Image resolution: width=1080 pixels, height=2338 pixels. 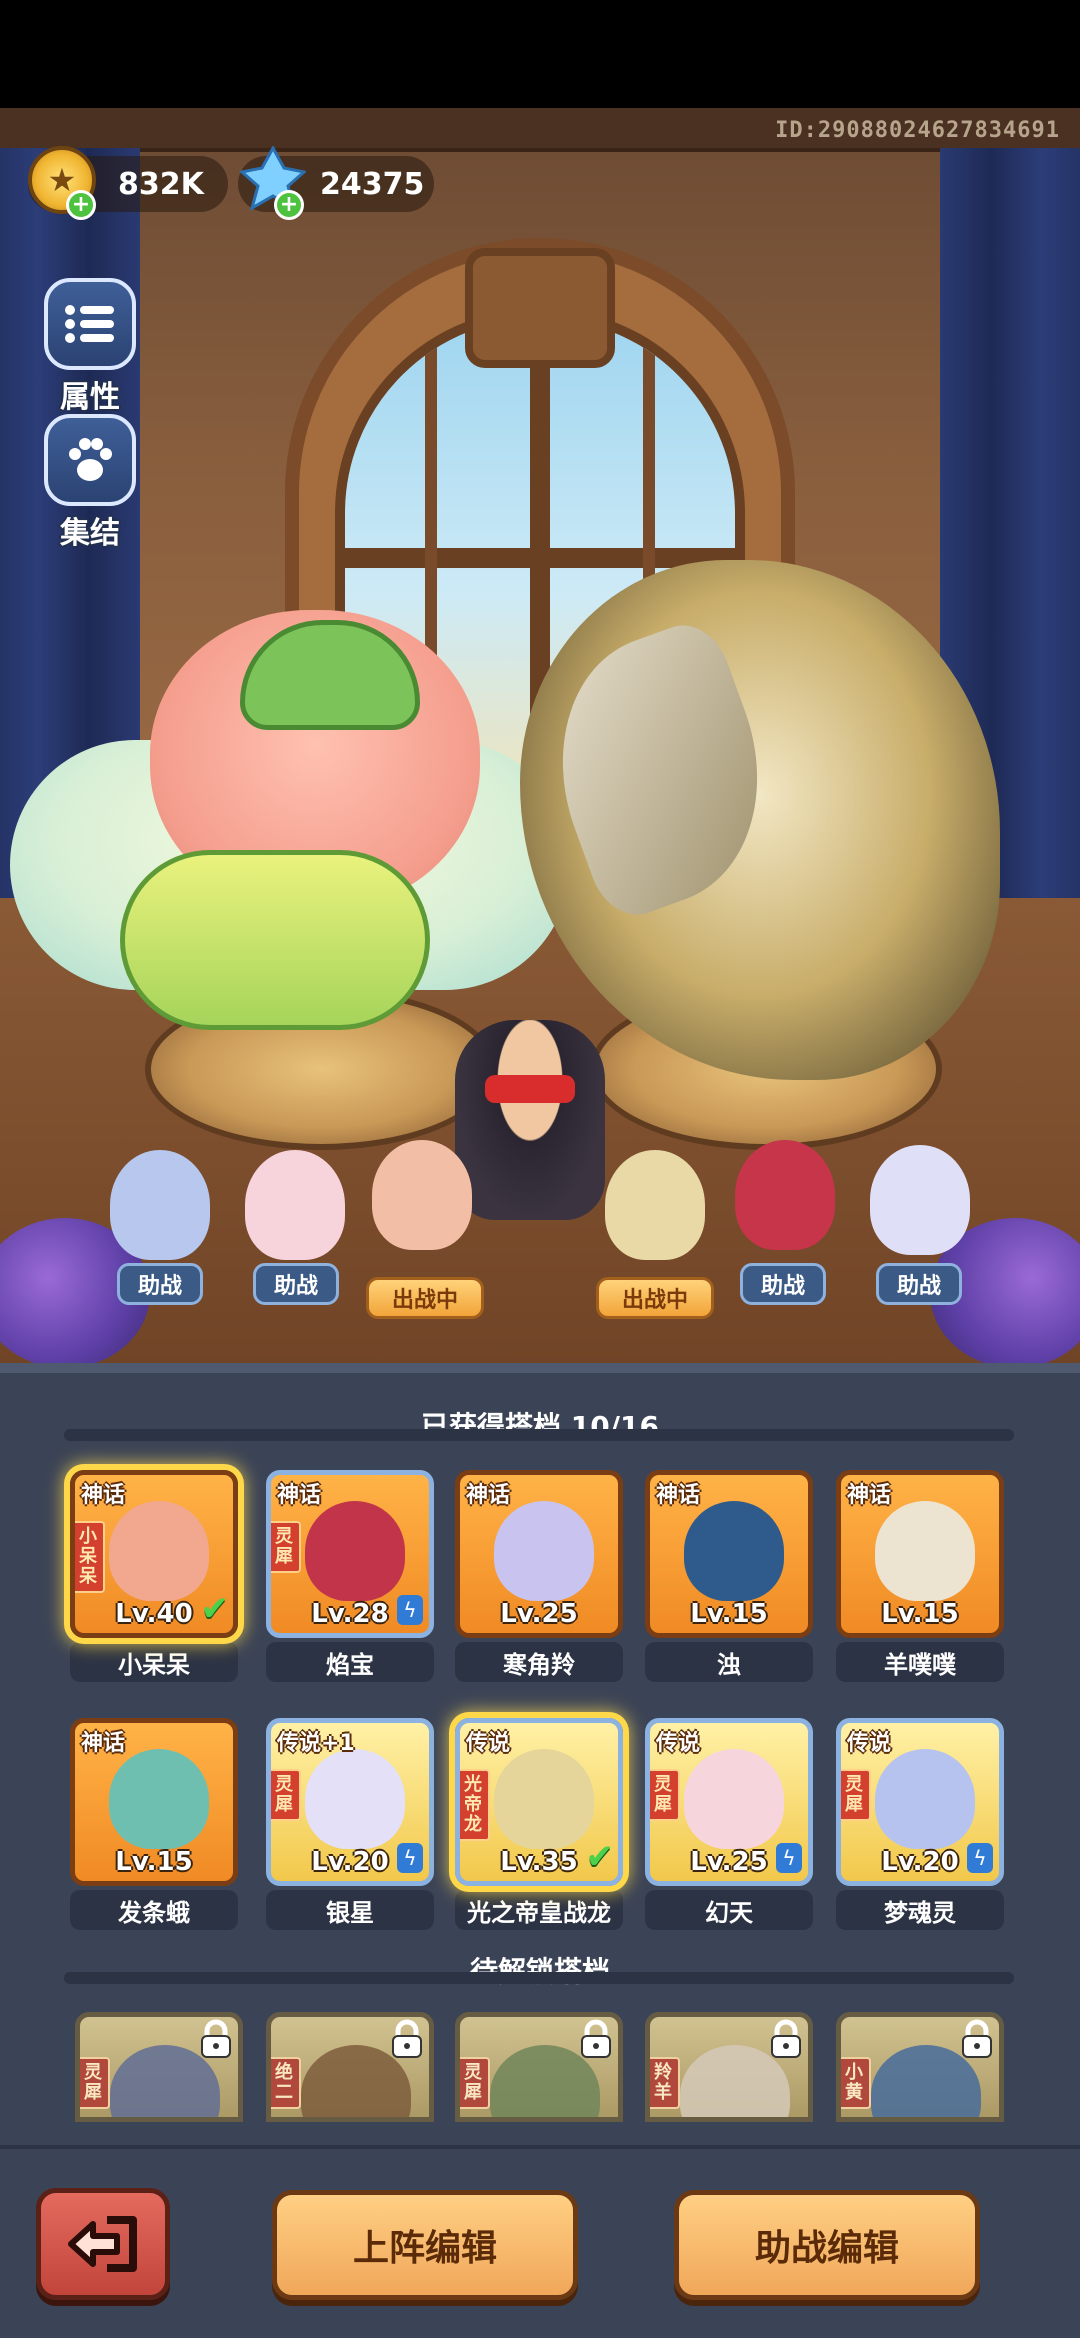 I want to click on fighting-tag-2: 出战中, so click(x=655, y=1298).